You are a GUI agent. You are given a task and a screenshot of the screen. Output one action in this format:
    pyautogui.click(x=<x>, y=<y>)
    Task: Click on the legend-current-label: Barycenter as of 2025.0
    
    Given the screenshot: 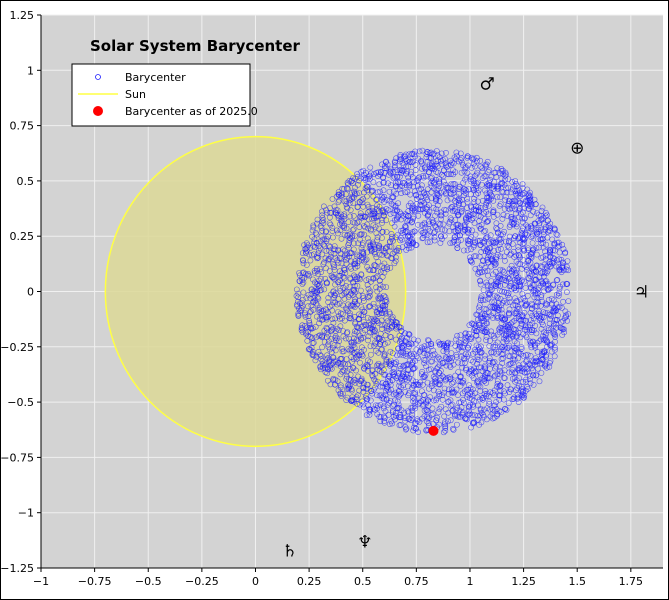 What is the action you would take?
    pyautogui.click(x=191, y=111)
    